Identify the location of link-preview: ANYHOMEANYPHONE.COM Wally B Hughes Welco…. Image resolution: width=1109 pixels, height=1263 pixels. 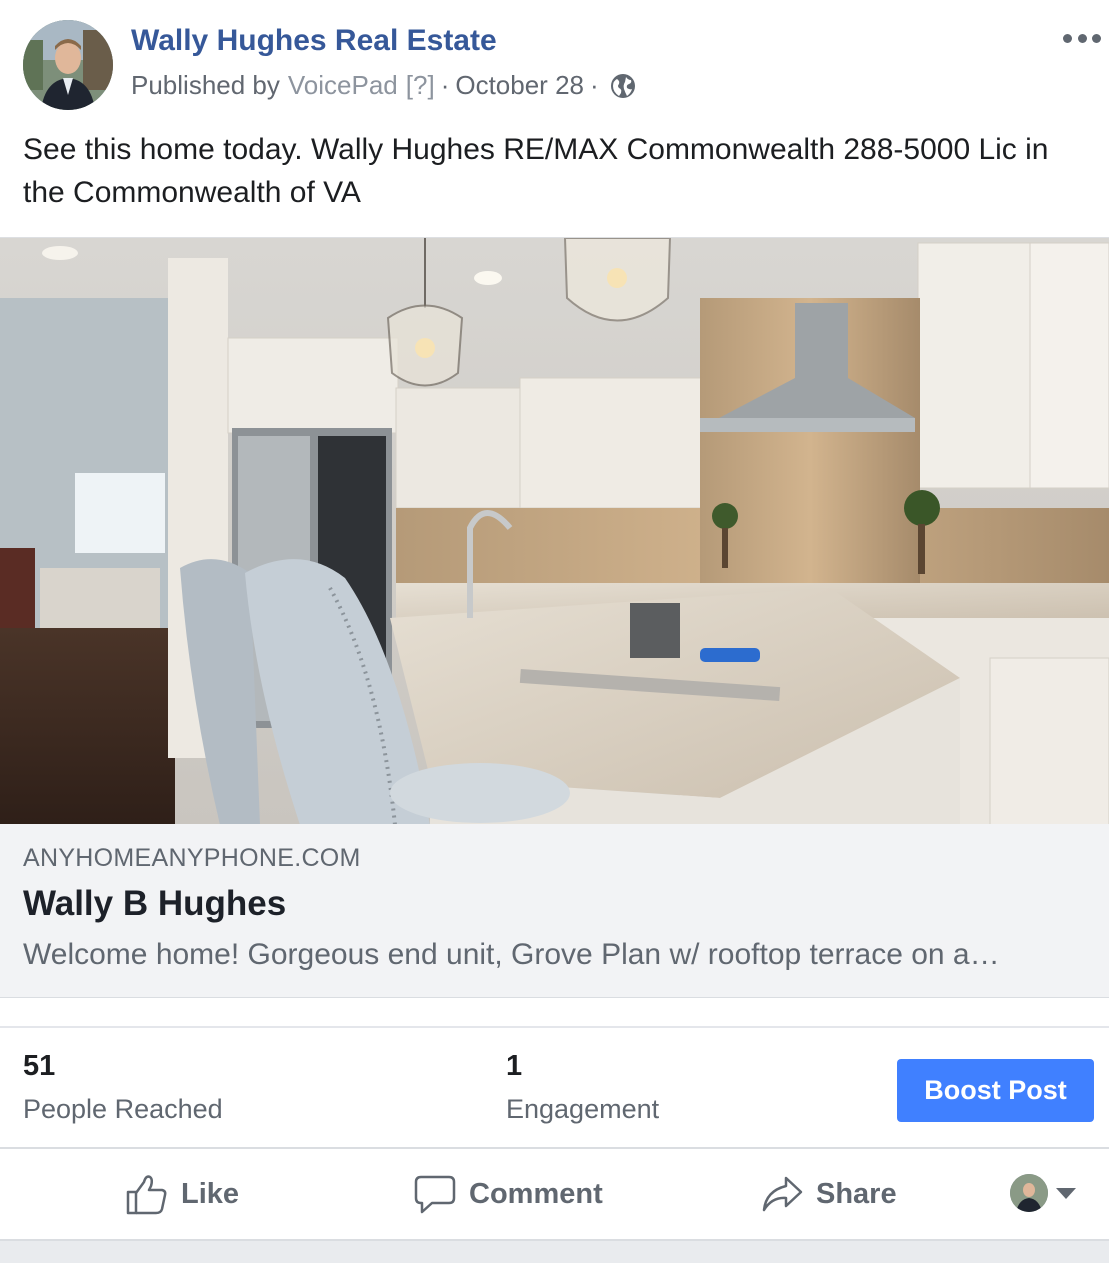
(554, 911).